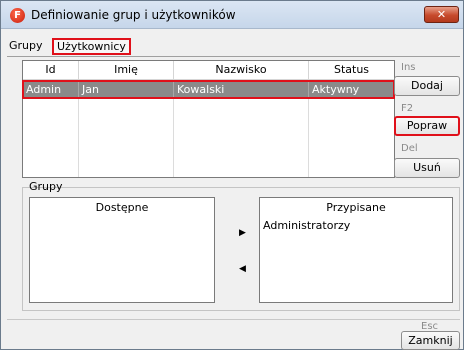  Describe the element at coordinates (242, 269) in the screenshot. I see `move-left-arrow-icon: ◀` at that location.